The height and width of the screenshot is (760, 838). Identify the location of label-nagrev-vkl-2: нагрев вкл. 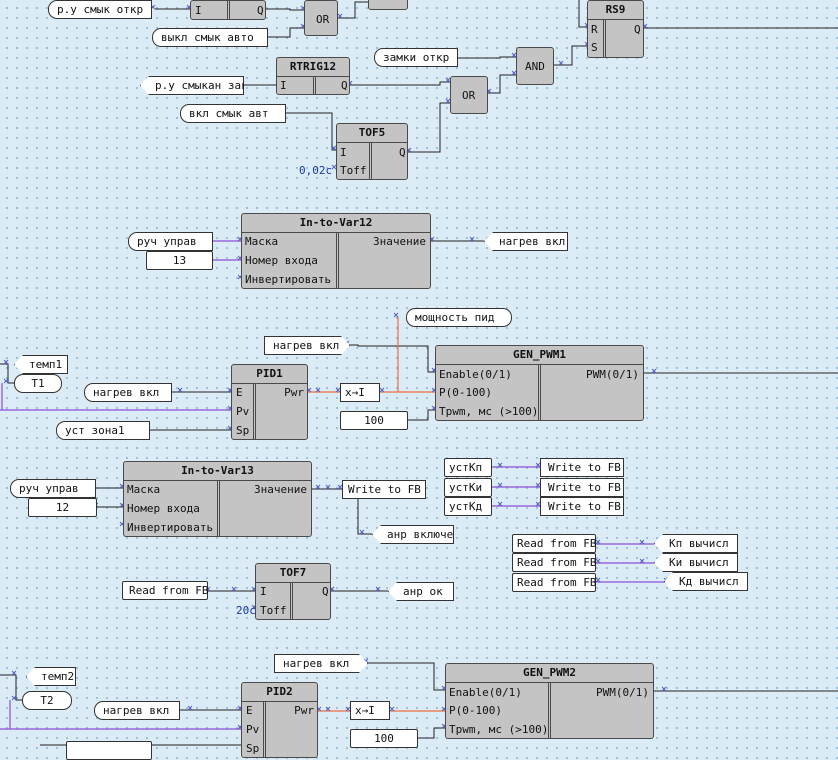
(307, 345).